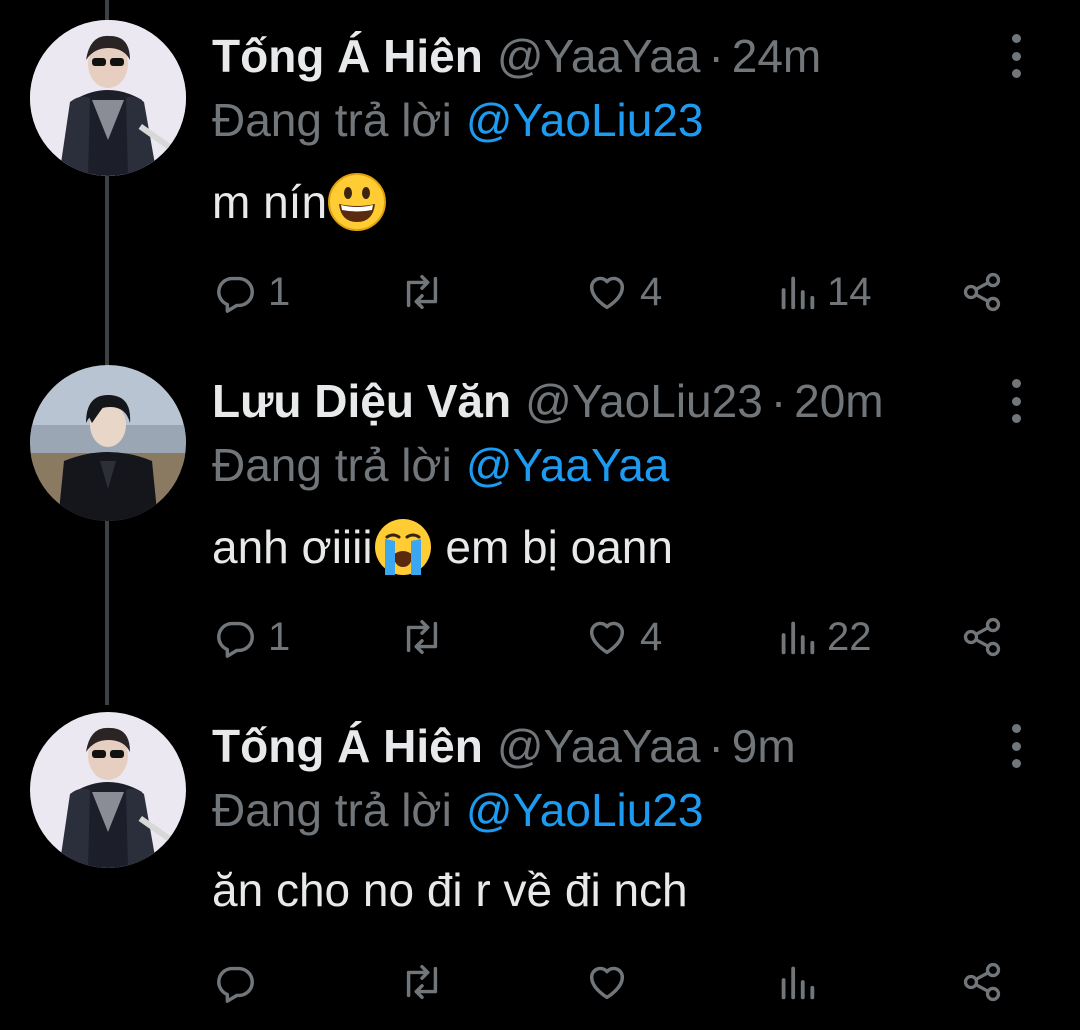 The image size is (1080, 1030). Describe the element at coordinates (552, 547) in the screenshot. I see `tweet-text-part: em bị oann` at that location.